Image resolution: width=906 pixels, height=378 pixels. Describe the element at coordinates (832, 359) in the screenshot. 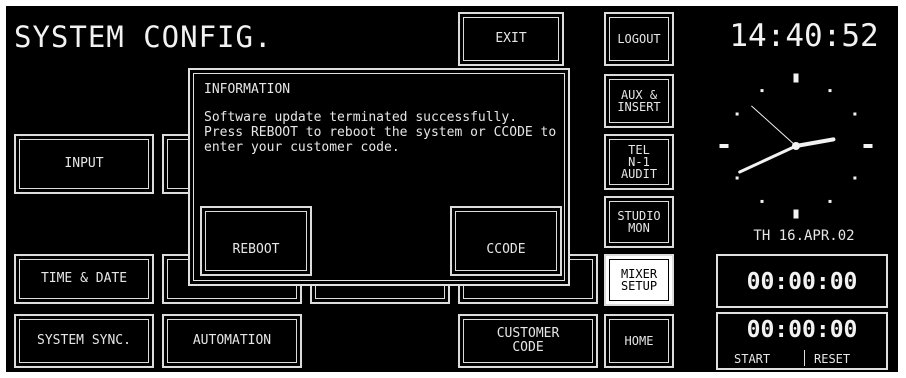

I see `timer-reset-button: RESET` at that location.